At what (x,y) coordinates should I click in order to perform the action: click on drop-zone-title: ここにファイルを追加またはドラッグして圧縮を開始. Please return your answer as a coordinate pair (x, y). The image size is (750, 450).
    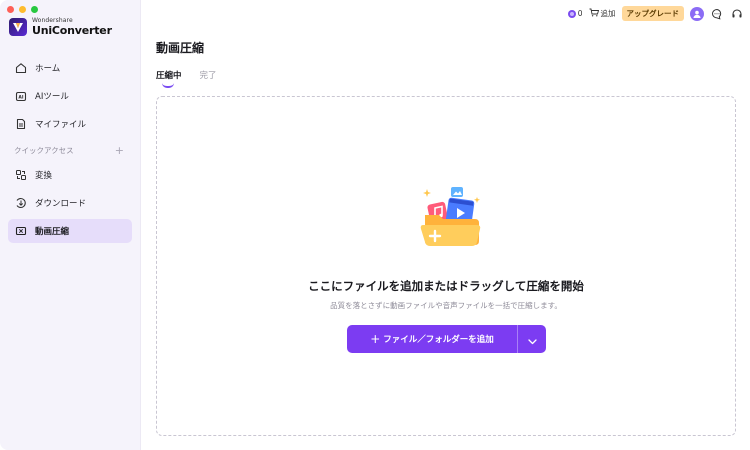
    Looking at the image, I should click on (446, 286).